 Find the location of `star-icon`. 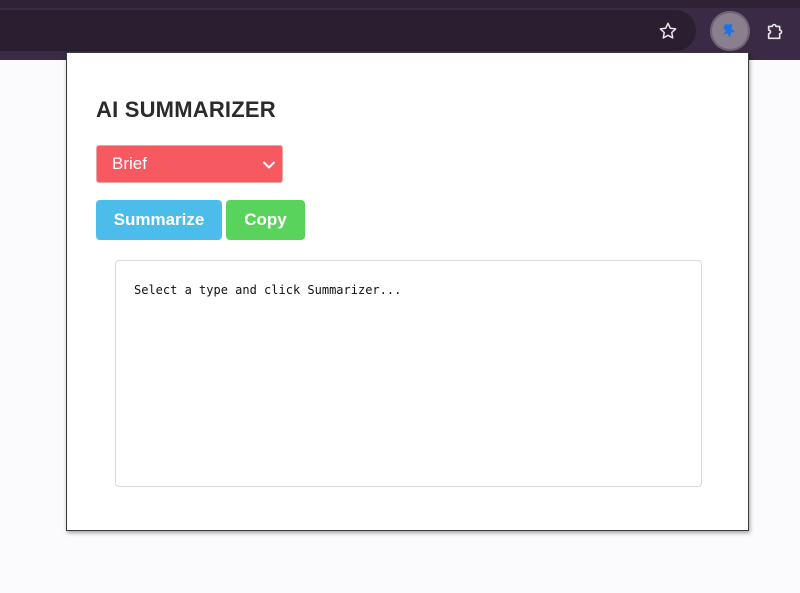

star-icon is located at coordinates (668, 30).